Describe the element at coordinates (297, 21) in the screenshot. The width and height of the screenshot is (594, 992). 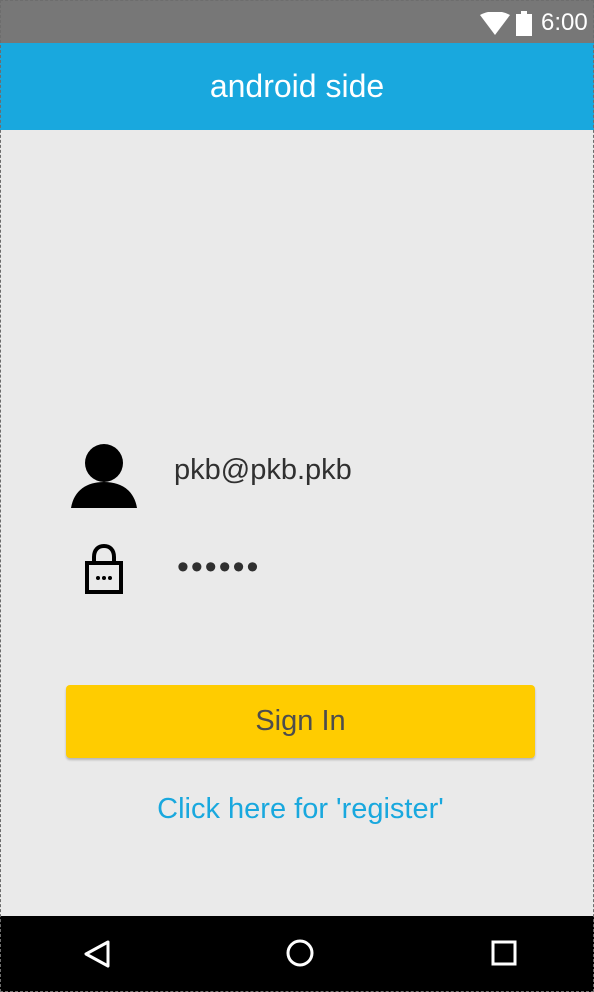
I see `status-bar: 6:00` at that location.